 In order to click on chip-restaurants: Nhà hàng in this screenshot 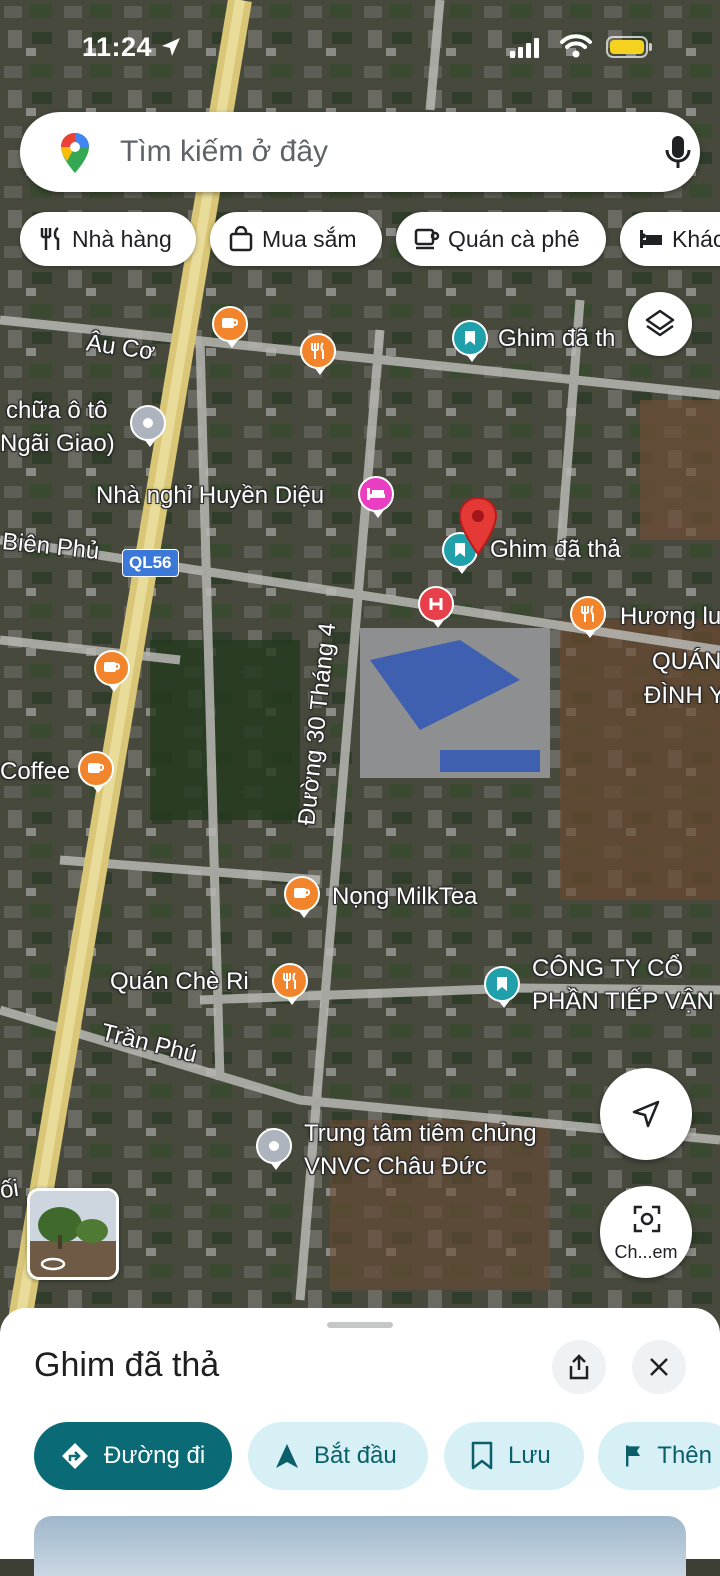, I will do `click(108, 239)`.